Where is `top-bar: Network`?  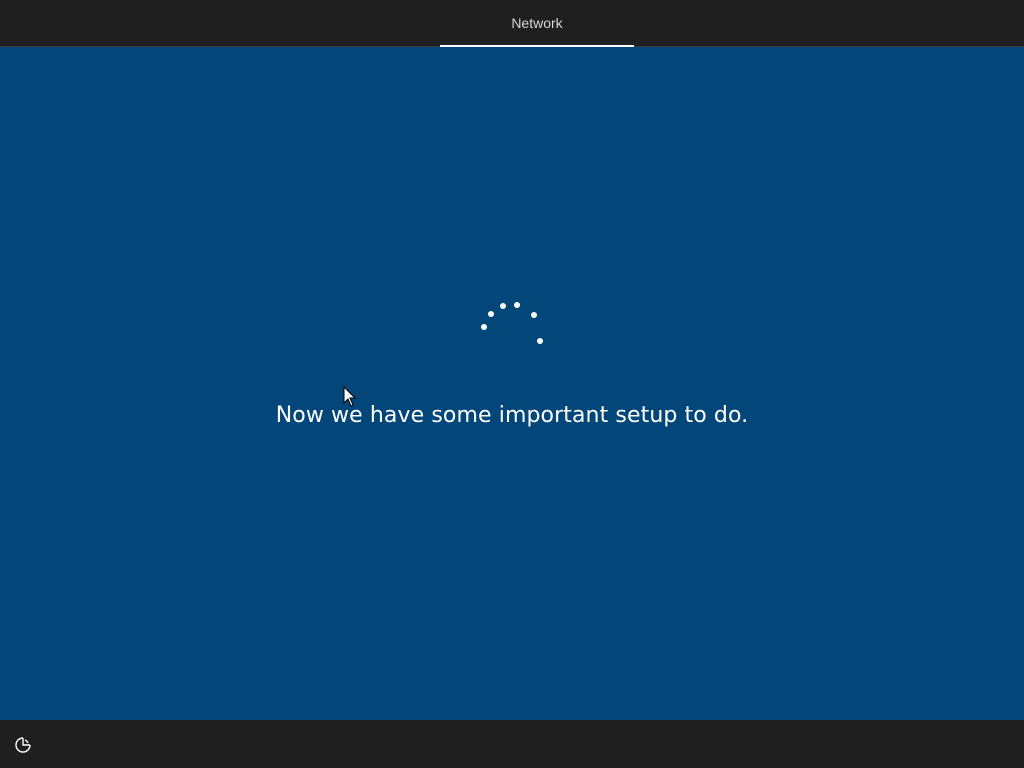
top-bar: Network is located at coordinates (512, 23).